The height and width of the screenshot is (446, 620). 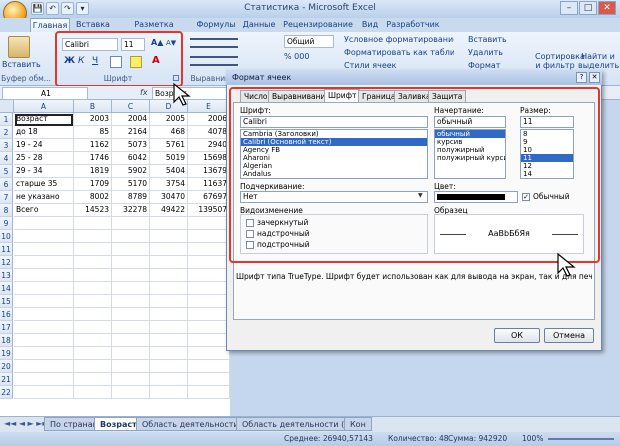 What do you see at coordinates (6, 288) in the screenshot?
I see `row-header: 14` at bounding box center [6, 288].